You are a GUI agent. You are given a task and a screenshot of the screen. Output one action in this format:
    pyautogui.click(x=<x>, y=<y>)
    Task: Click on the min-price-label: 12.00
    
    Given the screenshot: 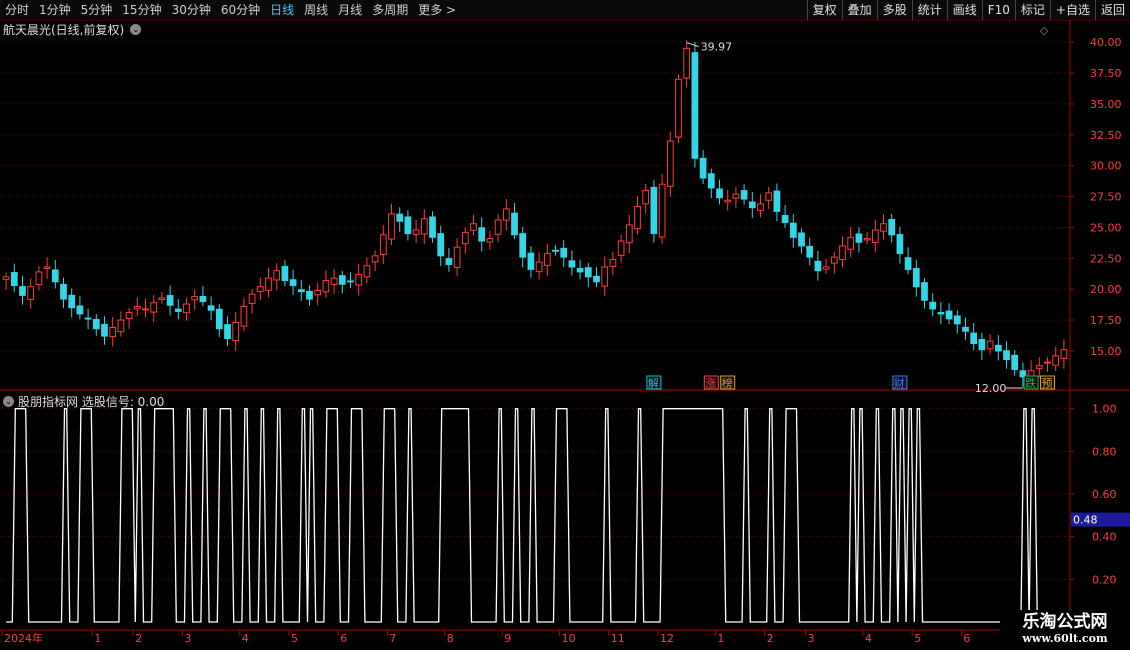 What is the action you would take?
    pyautogui.click(x=991, y=388)
    